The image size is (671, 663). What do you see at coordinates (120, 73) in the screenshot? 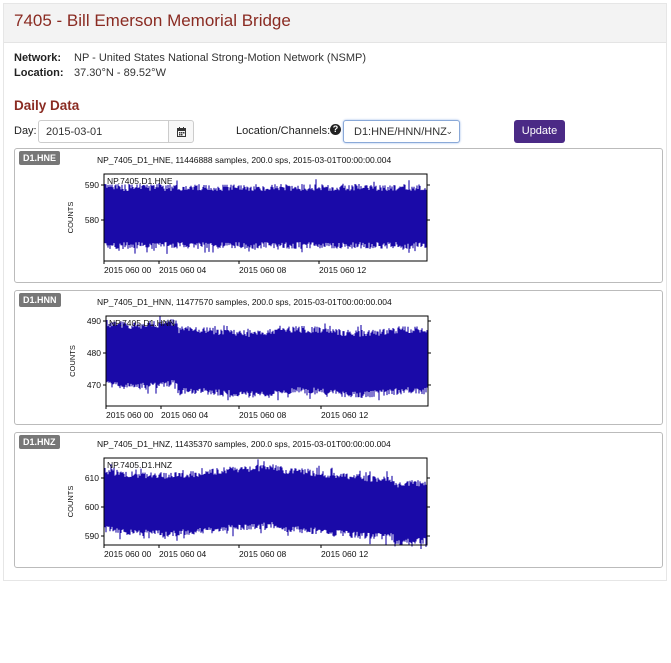
I see `location-value: 37.30°N - 89.52°W` at bounding box center [120, 73].